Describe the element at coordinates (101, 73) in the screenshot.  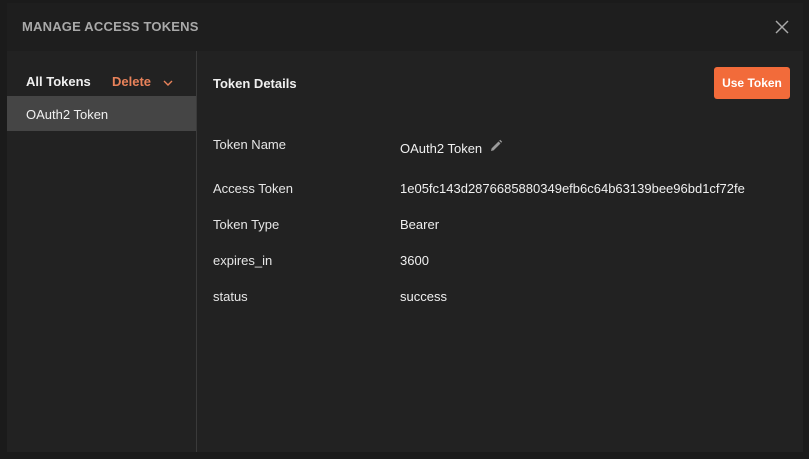
I see `sidebar-header: All Tokens Delete` at that location.